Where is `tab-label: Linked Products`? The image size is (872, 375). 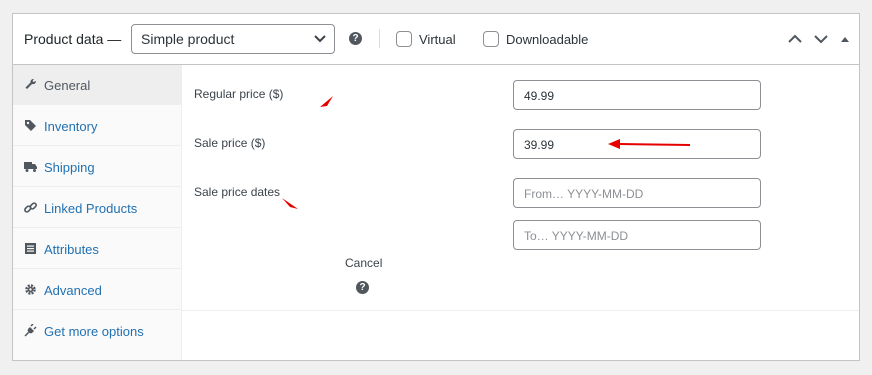
tab-label: Linked Products is located at coordinates (91, 208).